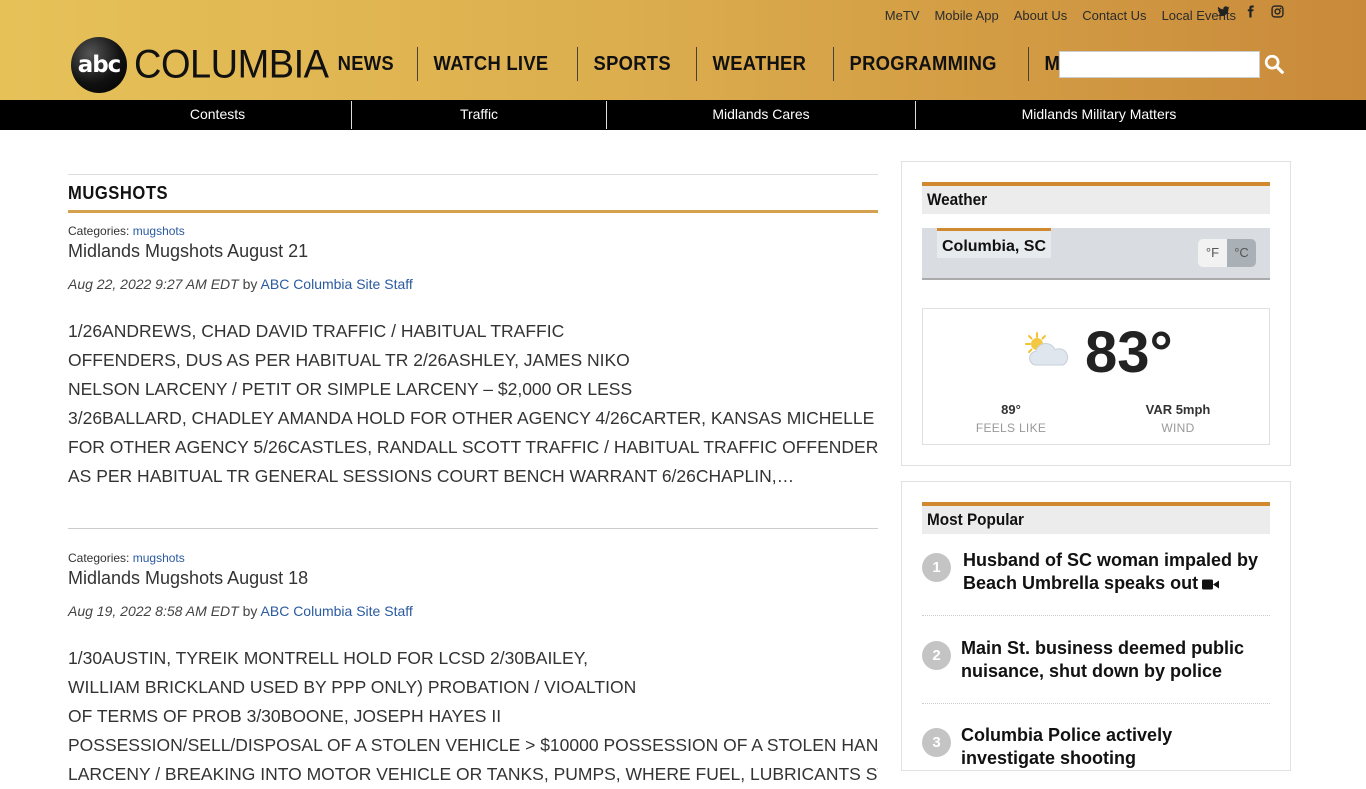 This screenshot has height=789, width=1366. Describe the element at coordinates (1277, 11) in the screenshot. I see `instagram-icon` at that location.